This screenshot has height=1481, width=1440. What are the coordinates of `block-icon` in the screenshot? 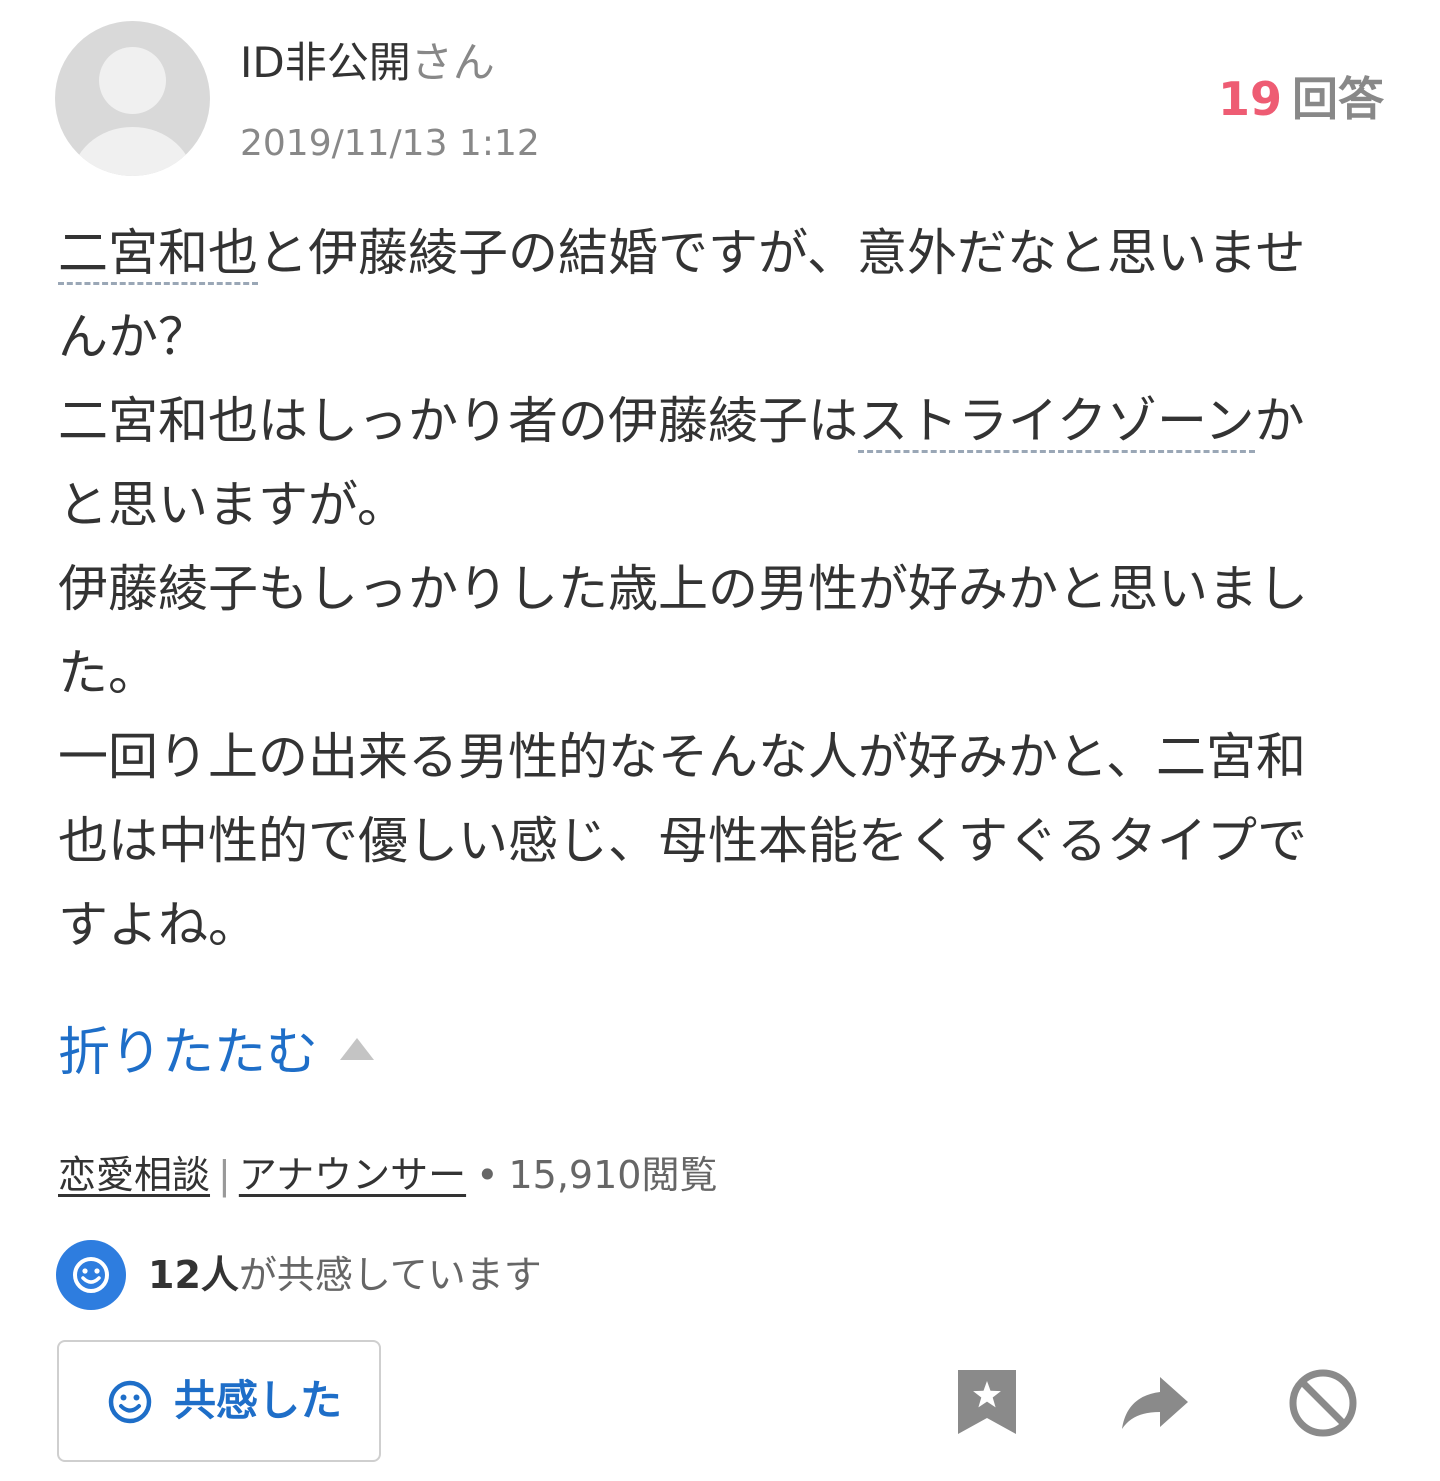 It's located at (1323, 1403).